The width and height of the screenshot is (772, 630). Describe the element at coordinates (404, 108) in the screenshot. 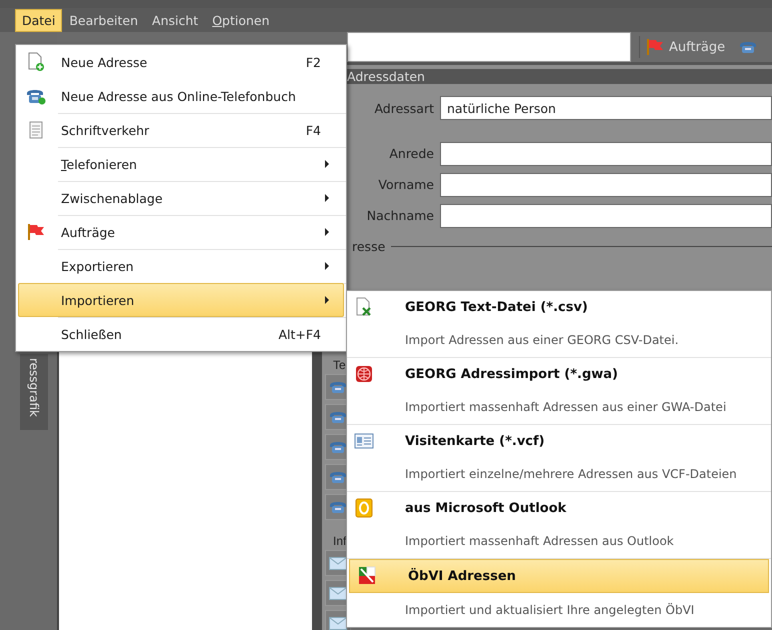

I see `field-label: Adressart` at that location.